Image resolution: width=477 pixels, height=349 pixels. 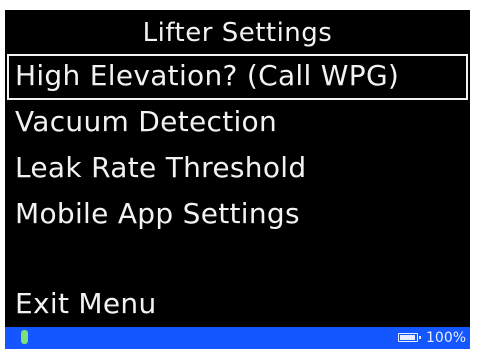 I want to click on mobile-app-icon, so click(x=24, y=337).